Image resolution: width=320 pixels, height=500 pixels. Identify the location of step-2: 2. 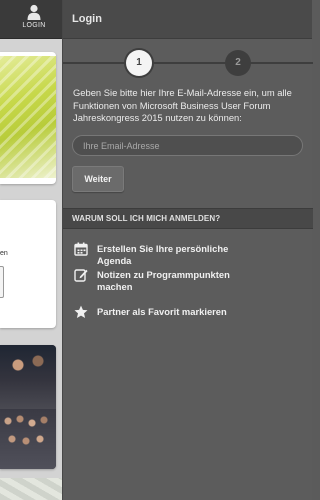
(238, 63).